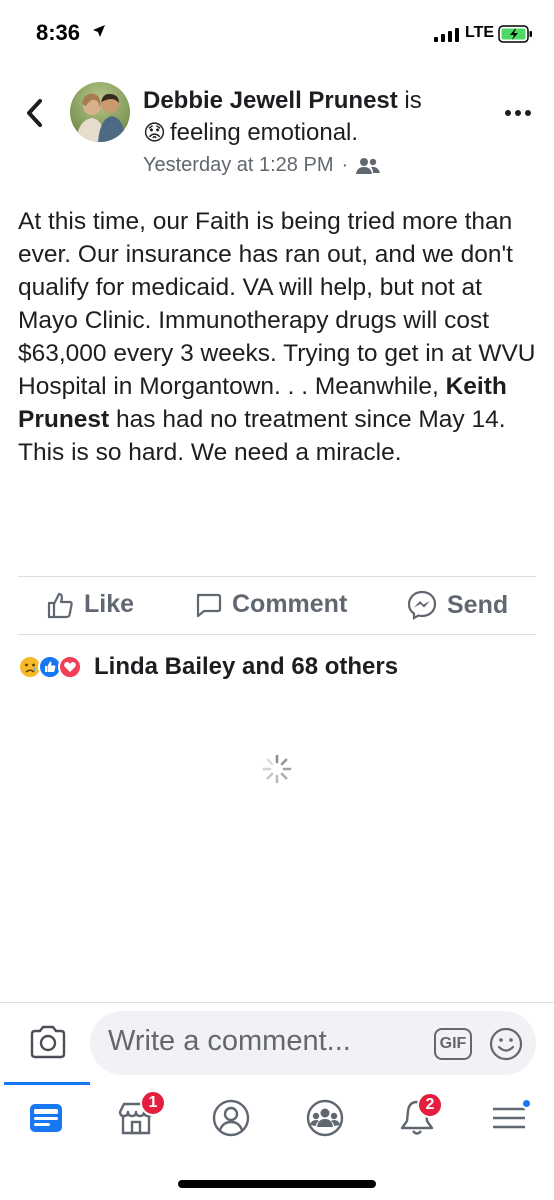 The image size is (554, 1200). Describe the element at coordinates (526, 1103) in the screenshot. I see `menu-dot-indicator` at that location.